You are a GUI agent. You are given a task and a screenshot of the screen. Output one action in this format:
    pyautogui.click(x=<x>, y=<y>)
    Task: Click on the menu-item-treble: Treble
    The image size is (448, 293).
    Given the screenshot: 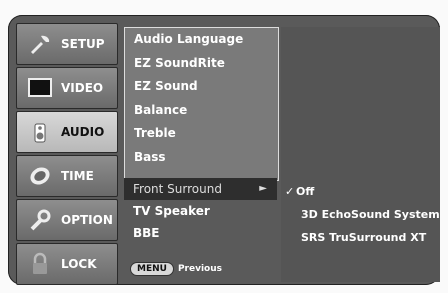 What is the action you would take?
    pyautogui.click(x=201, y=134)
    